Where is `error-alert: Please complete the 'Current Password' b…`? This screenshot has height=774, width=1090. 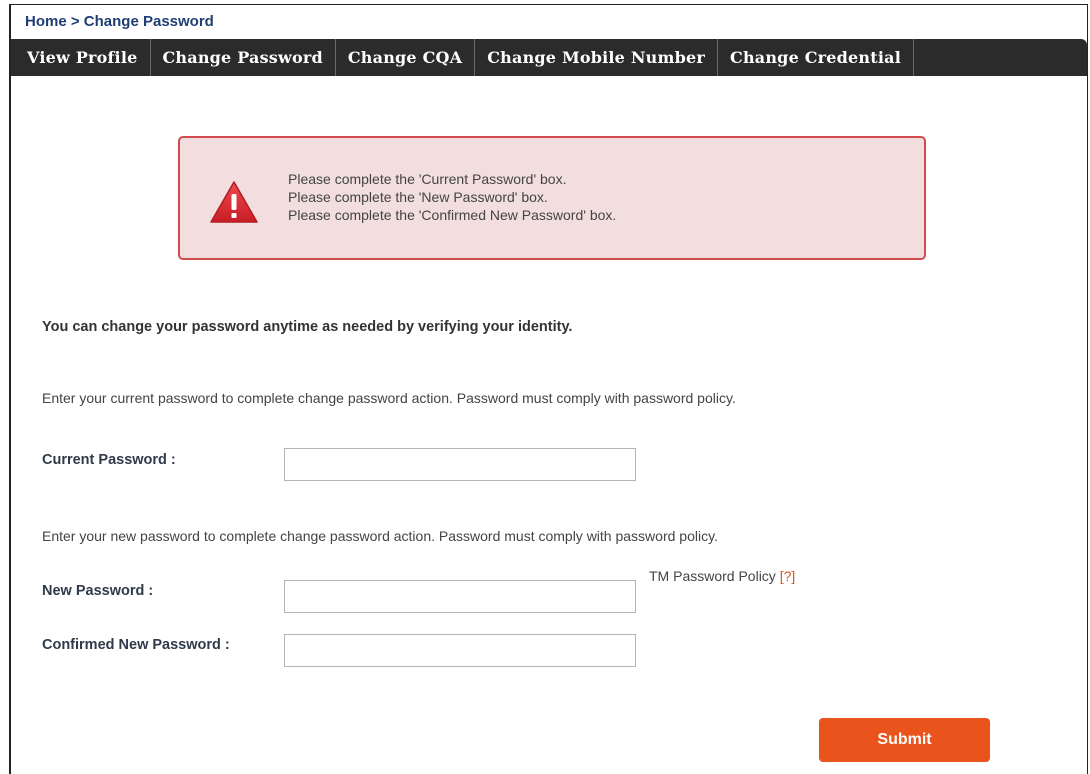
error-alert: Please complete the 'Current Password' b… is located at coordinates (552, 198).